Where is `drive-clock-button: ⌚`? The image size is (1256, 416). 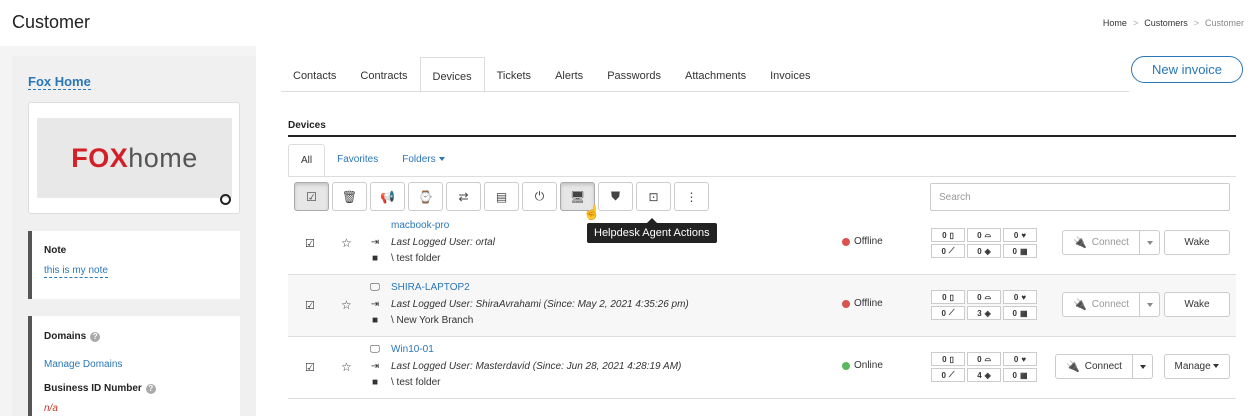 drive-clock-button: ⌚ is located at coordinates (425, 196).